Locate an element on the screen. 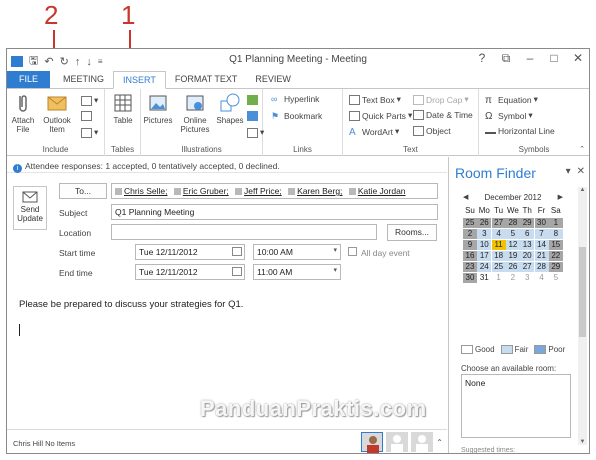 The image size is (596, 460). outlook-item-button: Outlook Item is located at coordinates (57, 113).